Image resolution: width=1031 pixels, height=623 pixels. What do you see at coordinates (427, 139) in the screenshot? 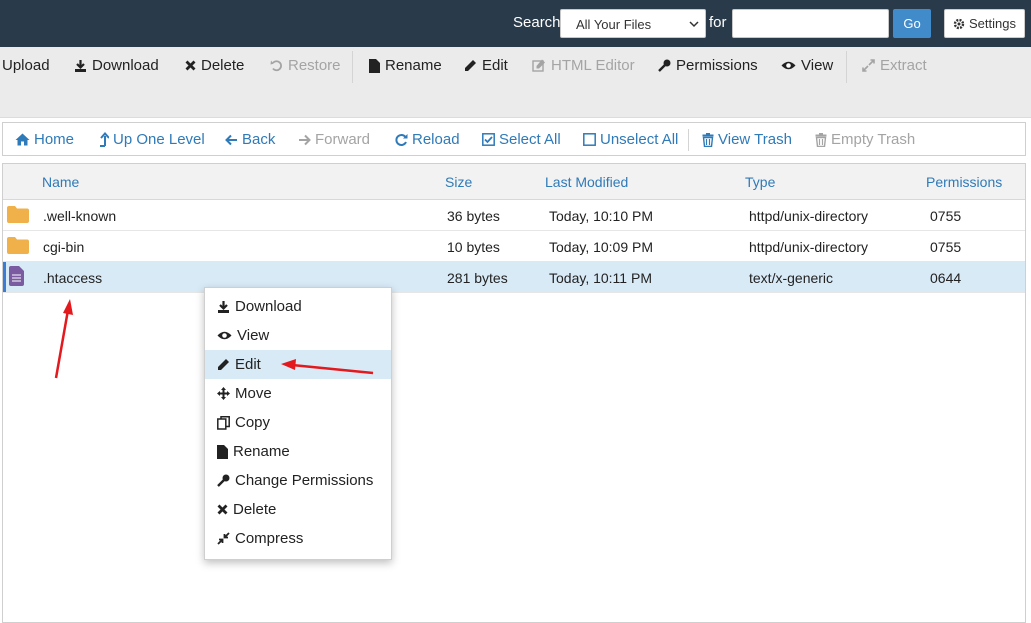
I see `reload-button: Reload` at bounding box center [427, 139].